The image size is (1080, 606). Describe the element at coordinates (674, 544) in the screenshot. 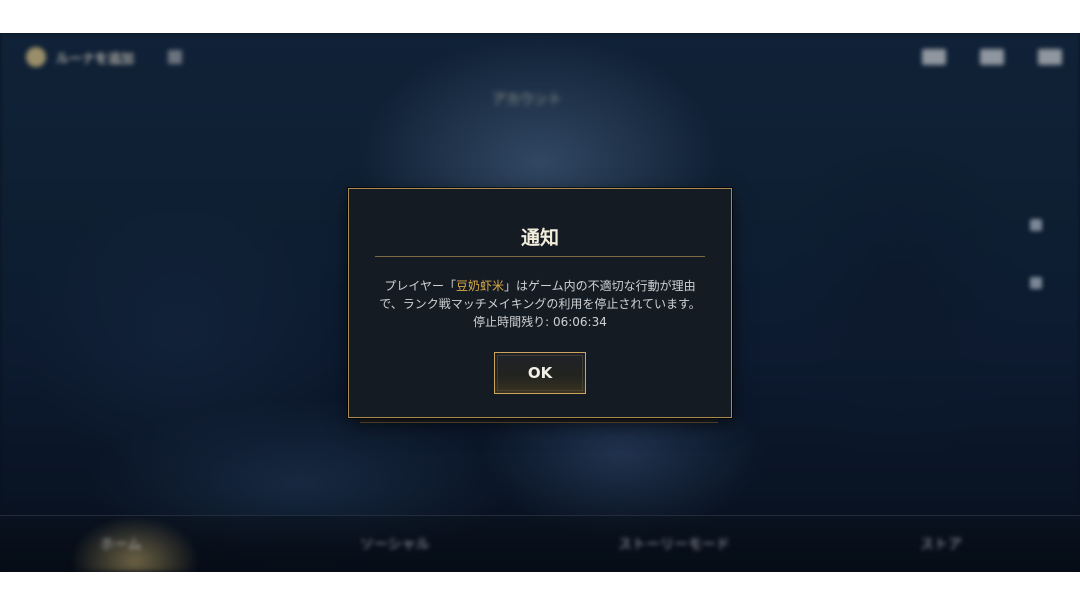

I see `nav-tab-story: ストーリーモード` at that location.